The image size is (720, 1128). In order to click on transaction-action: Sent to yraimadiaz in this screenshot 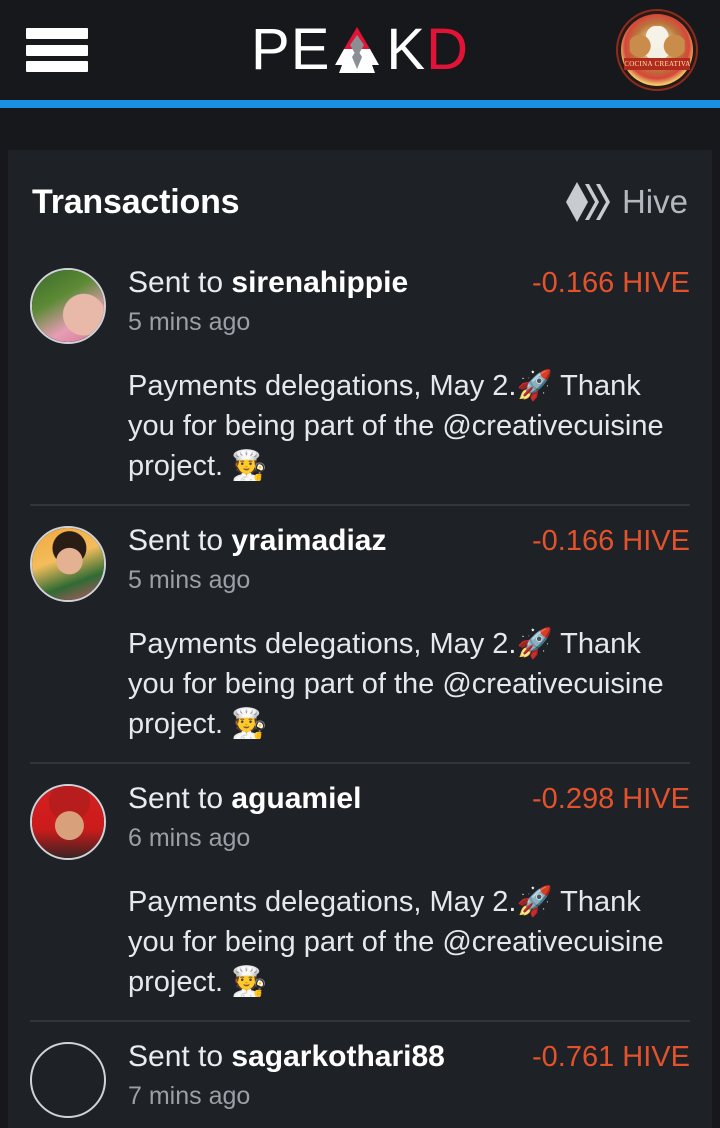, I will do `click(257, 541)`.